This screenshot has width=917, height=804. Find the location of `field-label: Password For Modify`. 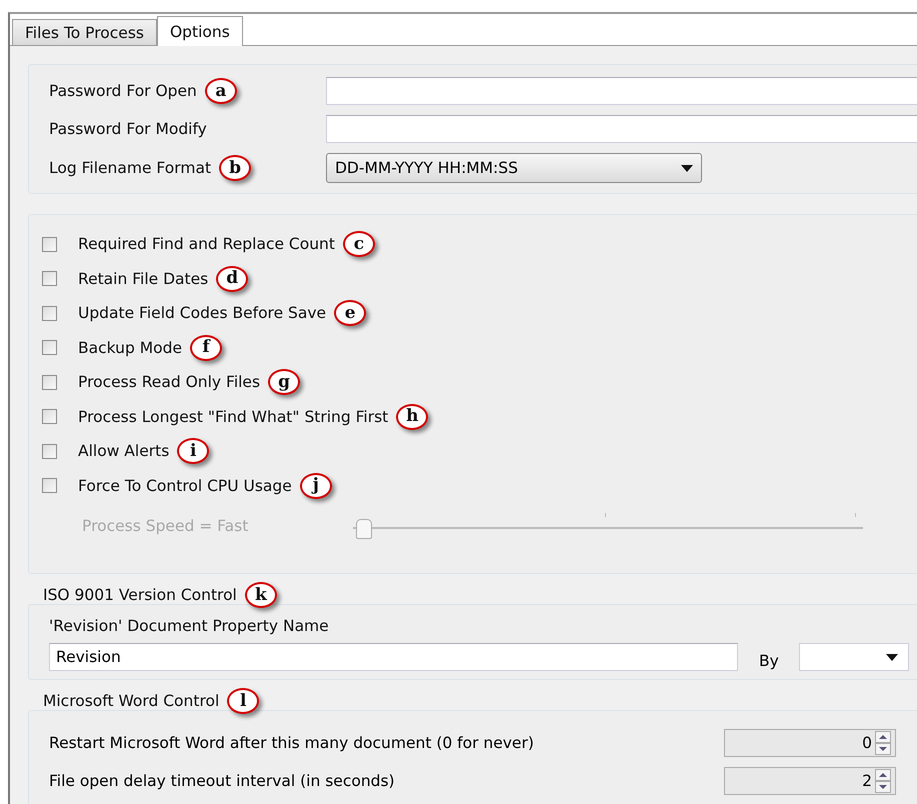

field-label: Password For Modify is located at coordinates (128, 129).